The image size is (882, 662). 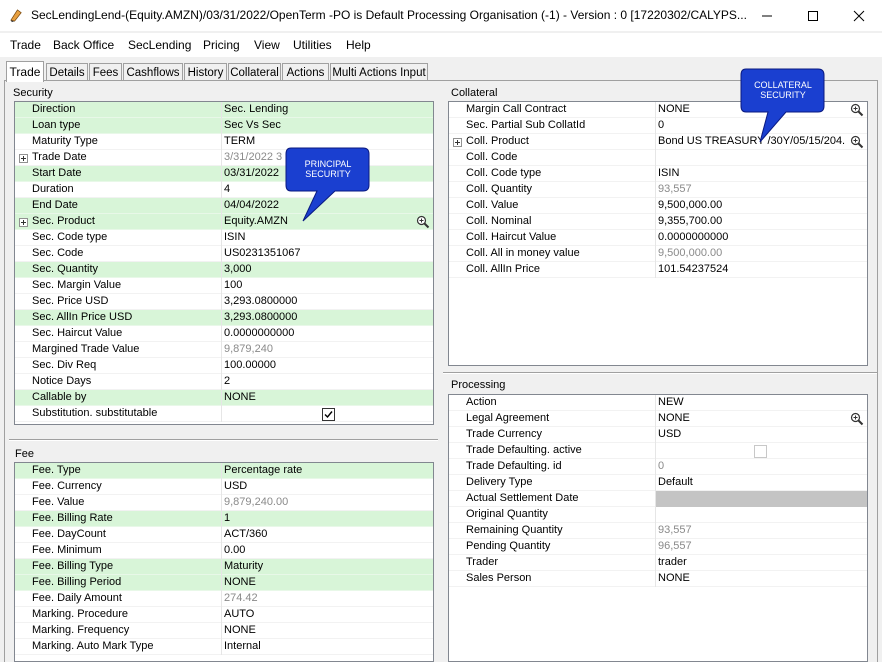 I want to click on collateral-row: Coll. Nominal 9,355,700.00, so click(x=658, y=222).